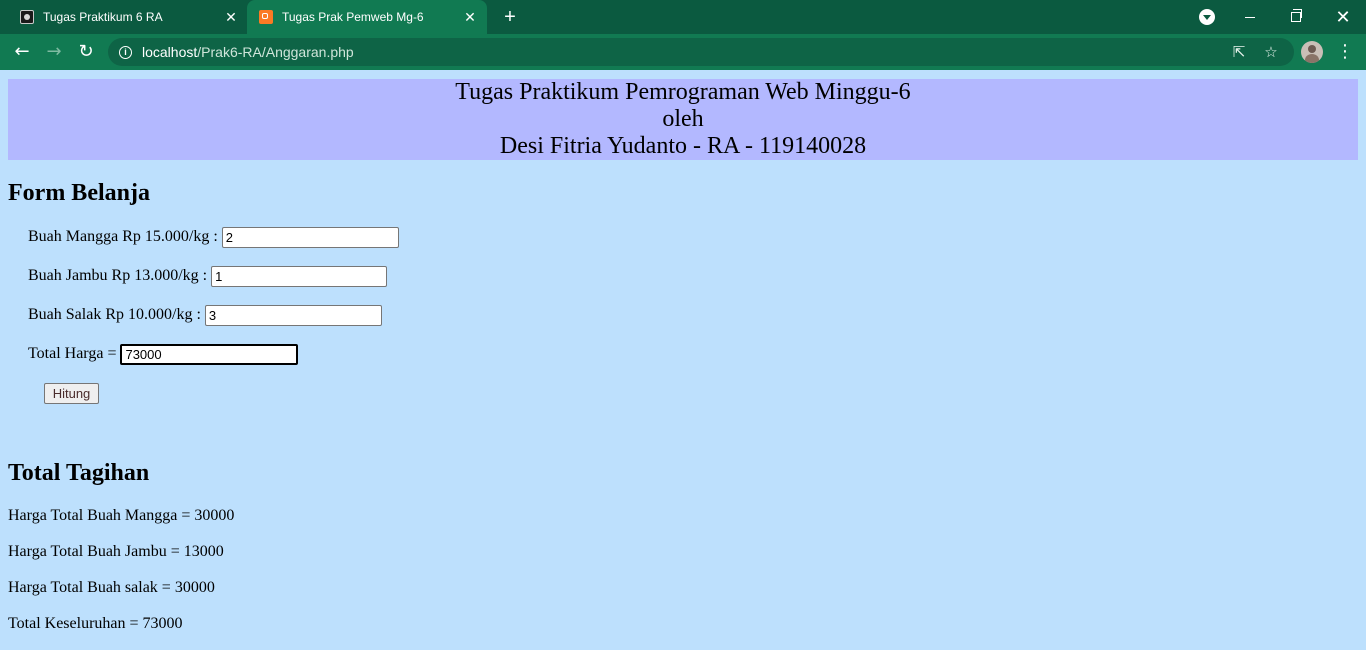 The width and height of the screenshot is (1366, 650). Describe the element at coordinates (1271, 52) in the screenshot. I see `bookmark-star-icon: ☆` at that location.